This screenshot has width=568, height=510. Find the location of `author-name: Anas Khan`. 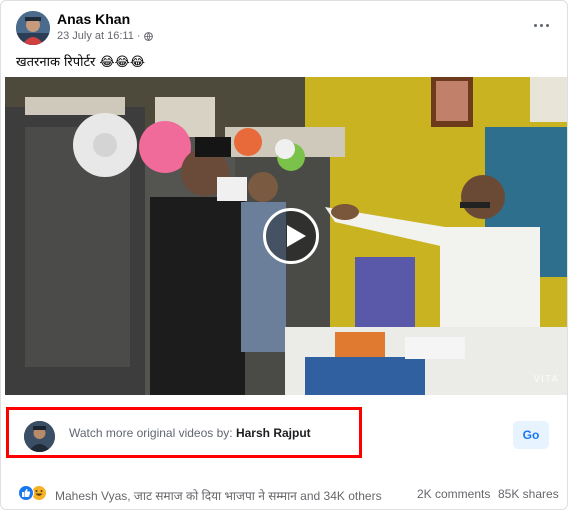

author-name: Anas Khan is located at coordinates (93, 19).